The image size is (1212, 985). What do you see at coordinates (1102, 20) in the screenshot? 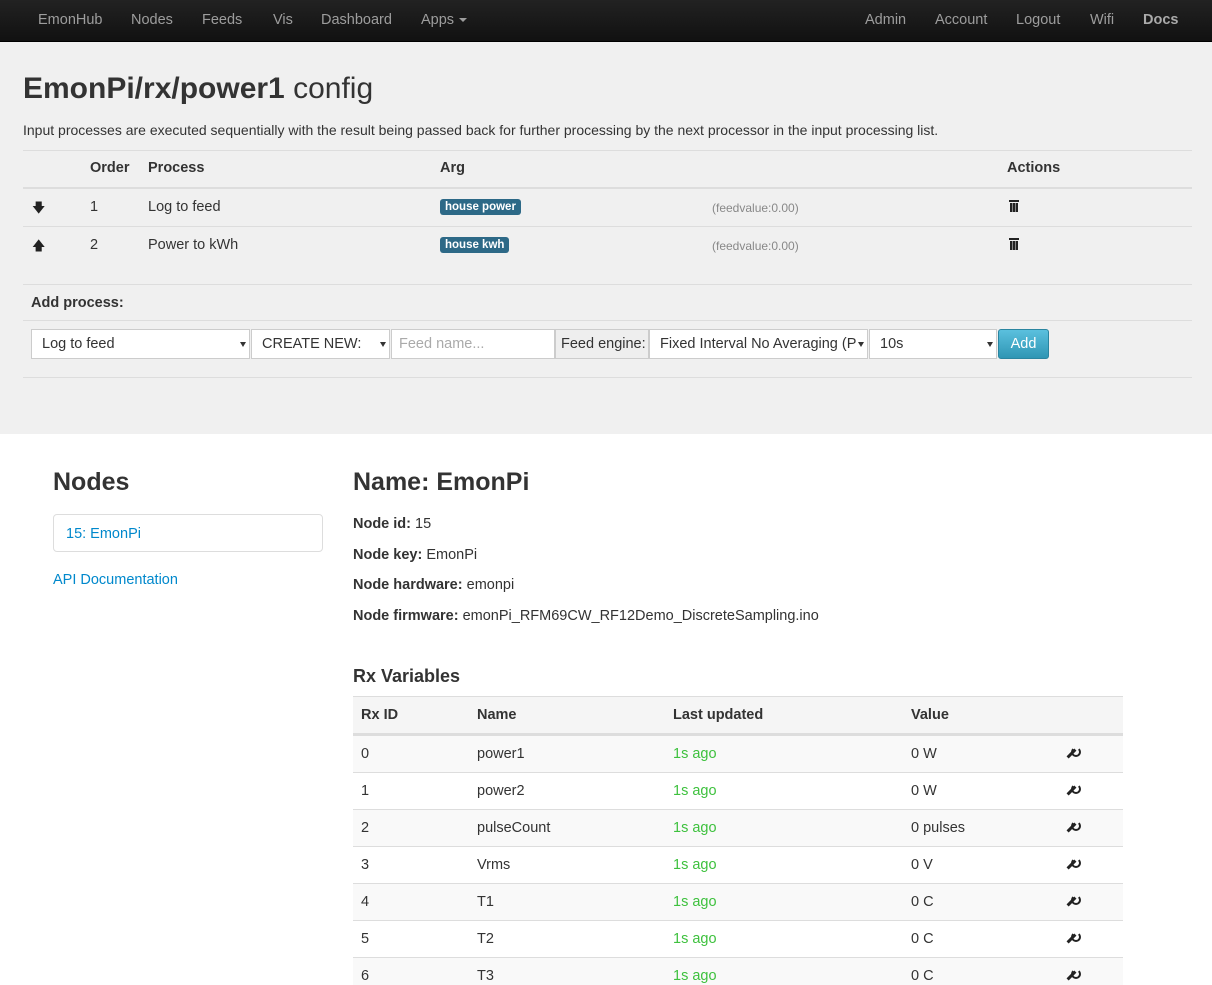
I see `nav-wifi: Wifi` at bounding box center [1102, 20].